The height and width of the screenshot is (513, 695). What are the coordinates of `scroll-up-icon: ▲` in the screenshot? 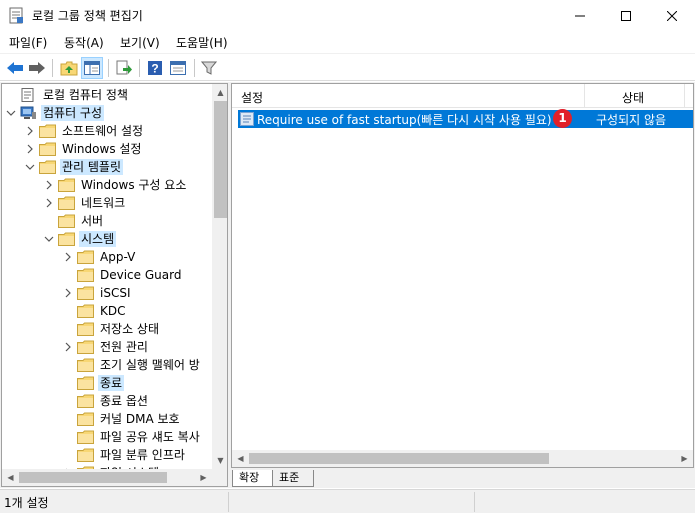 It's located at (219, 92).